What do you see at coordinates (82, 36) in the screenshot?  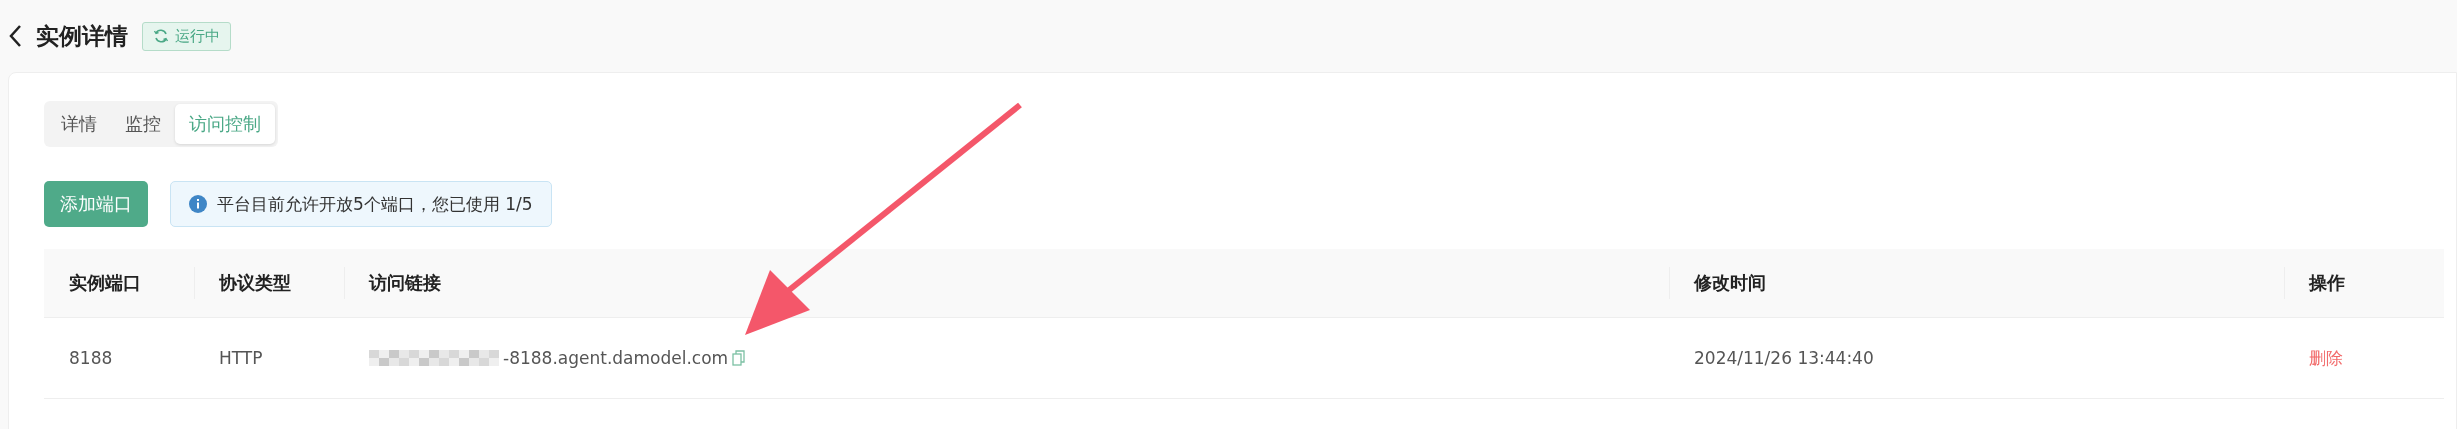 I see `page-title: 实例详情` at bounding box center [82, 36].